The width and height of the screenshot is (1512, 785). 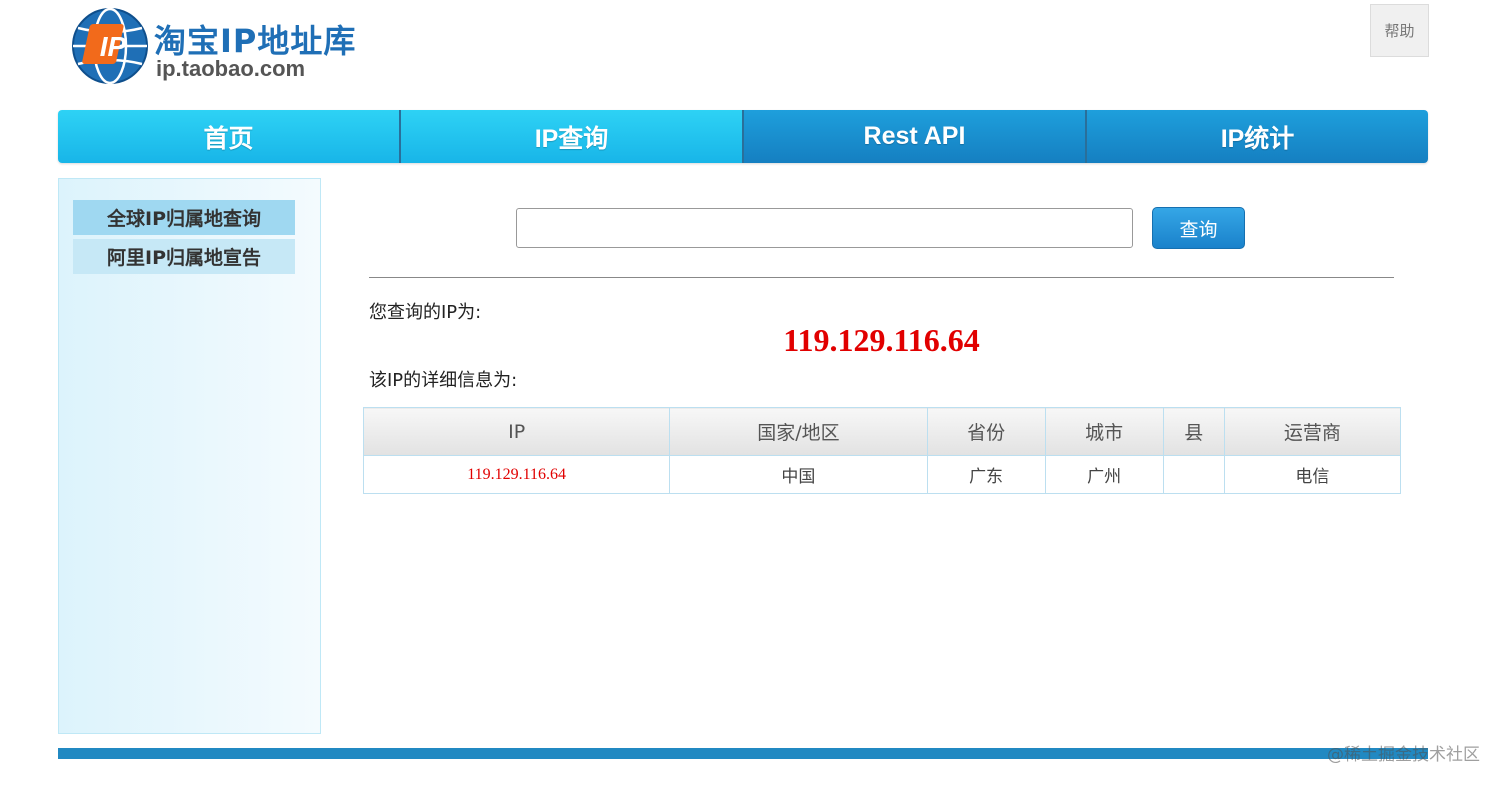 What do you see at coordinates (798, 474) in the screenshot?
I see `cell-country: 中国` at bounding box center [798, 474].